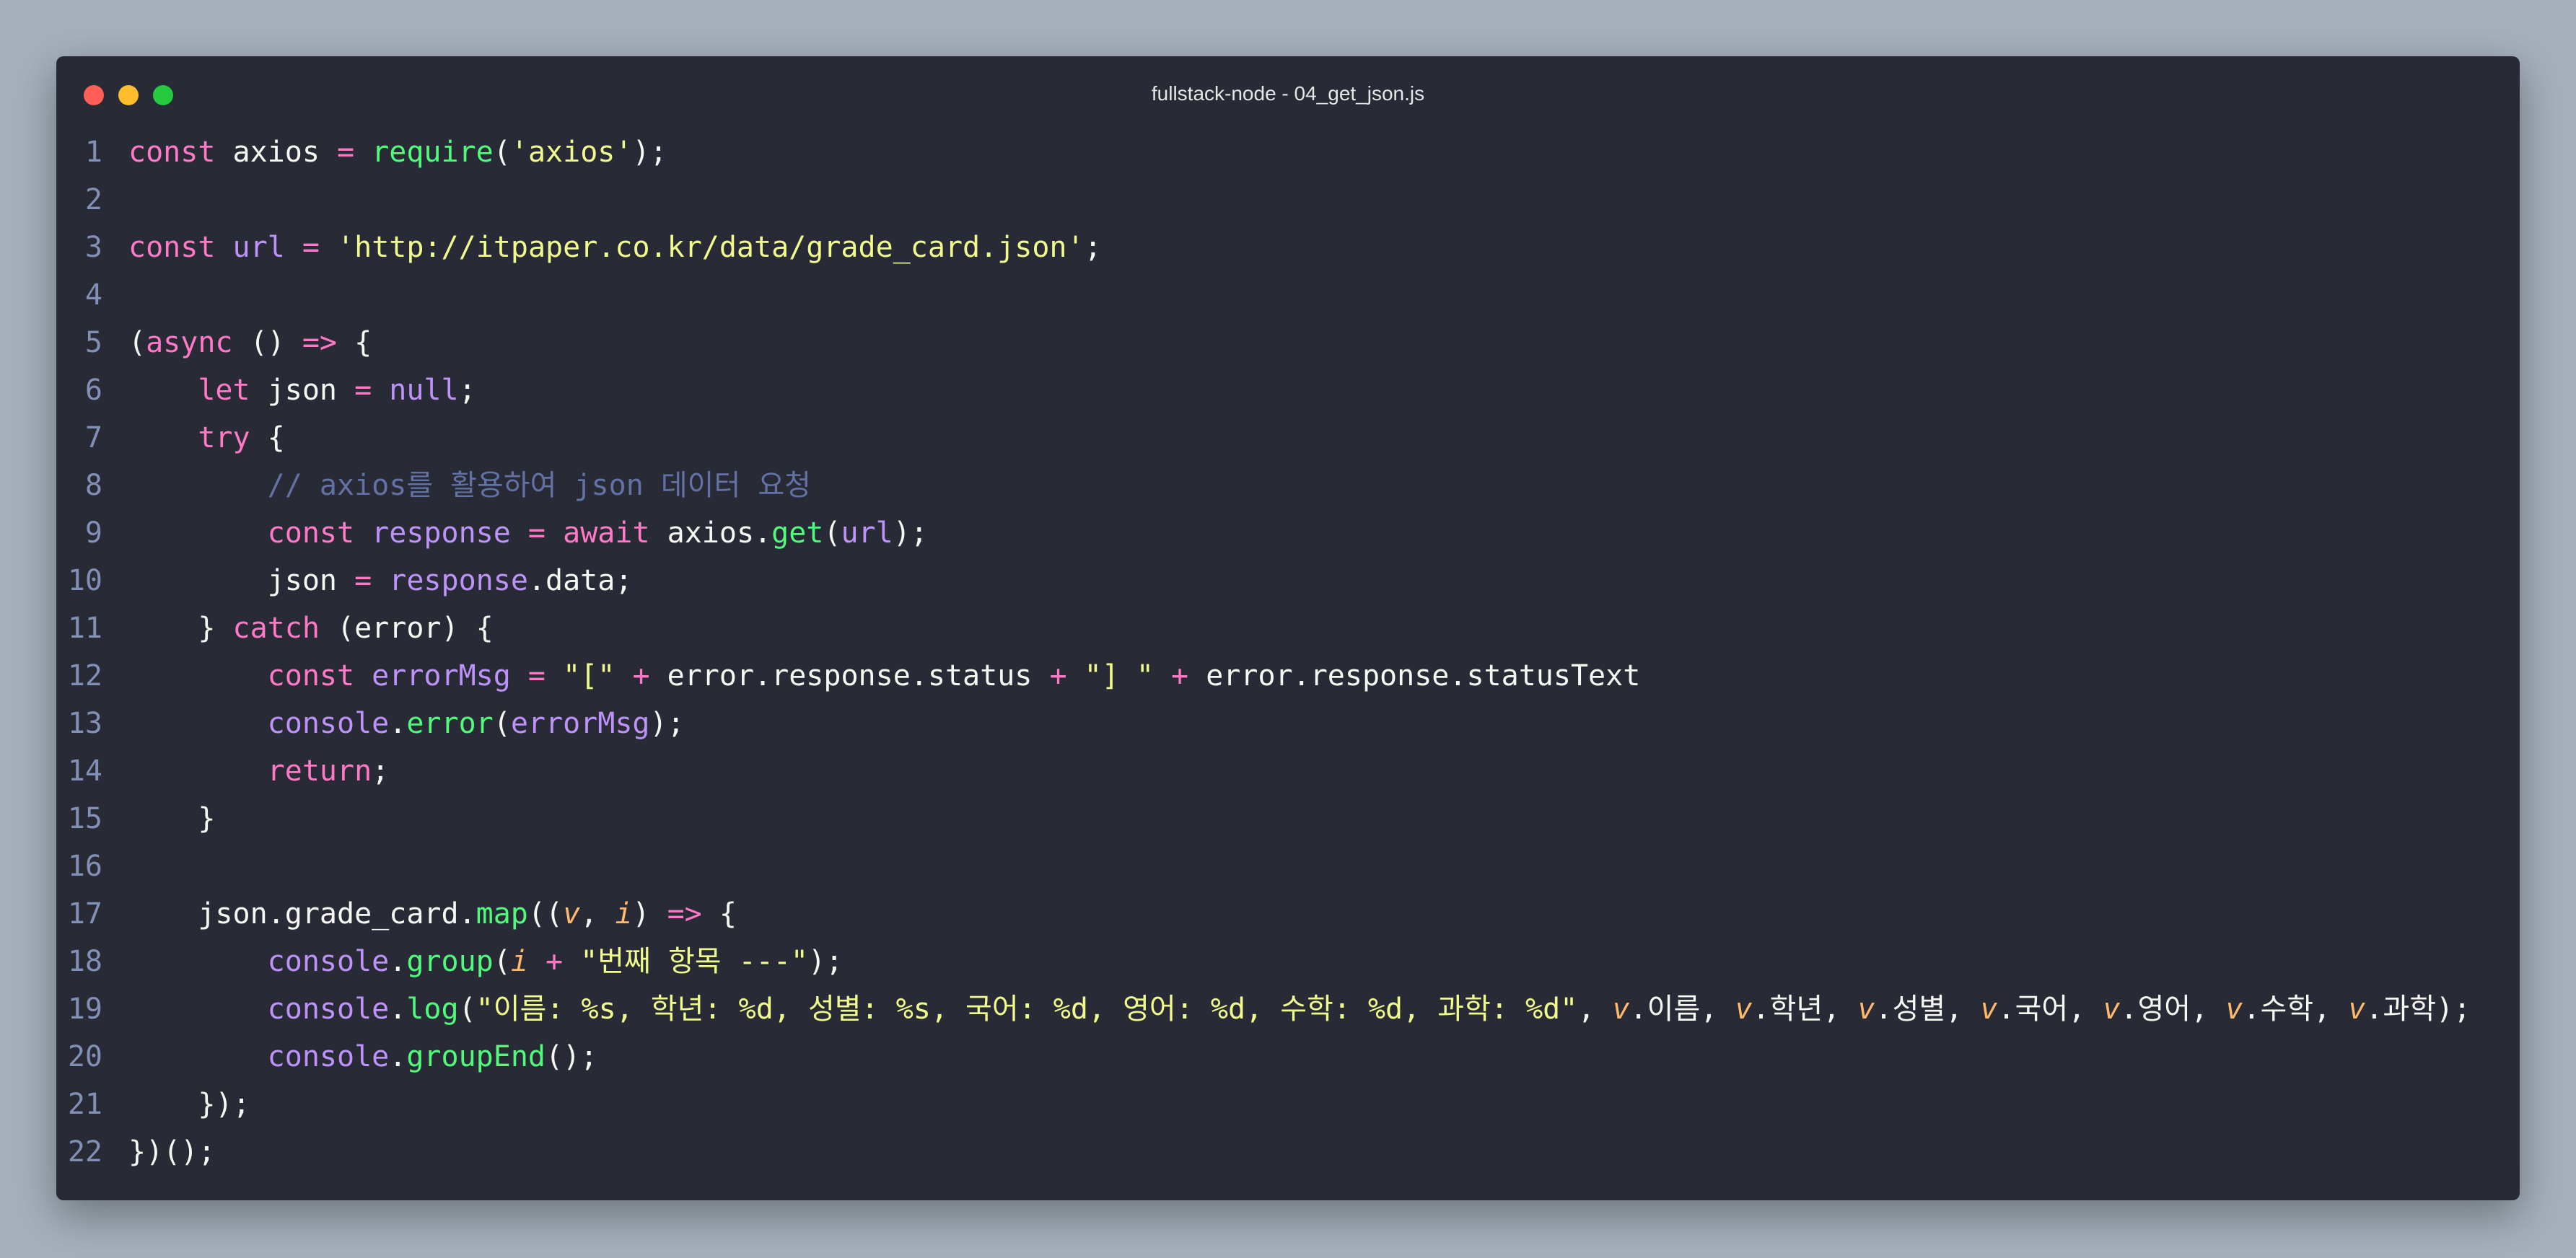  What do you see at coordinates (84, 914) in the screenshot?
I see `line-number: 17` at bounding box center [84, 914].